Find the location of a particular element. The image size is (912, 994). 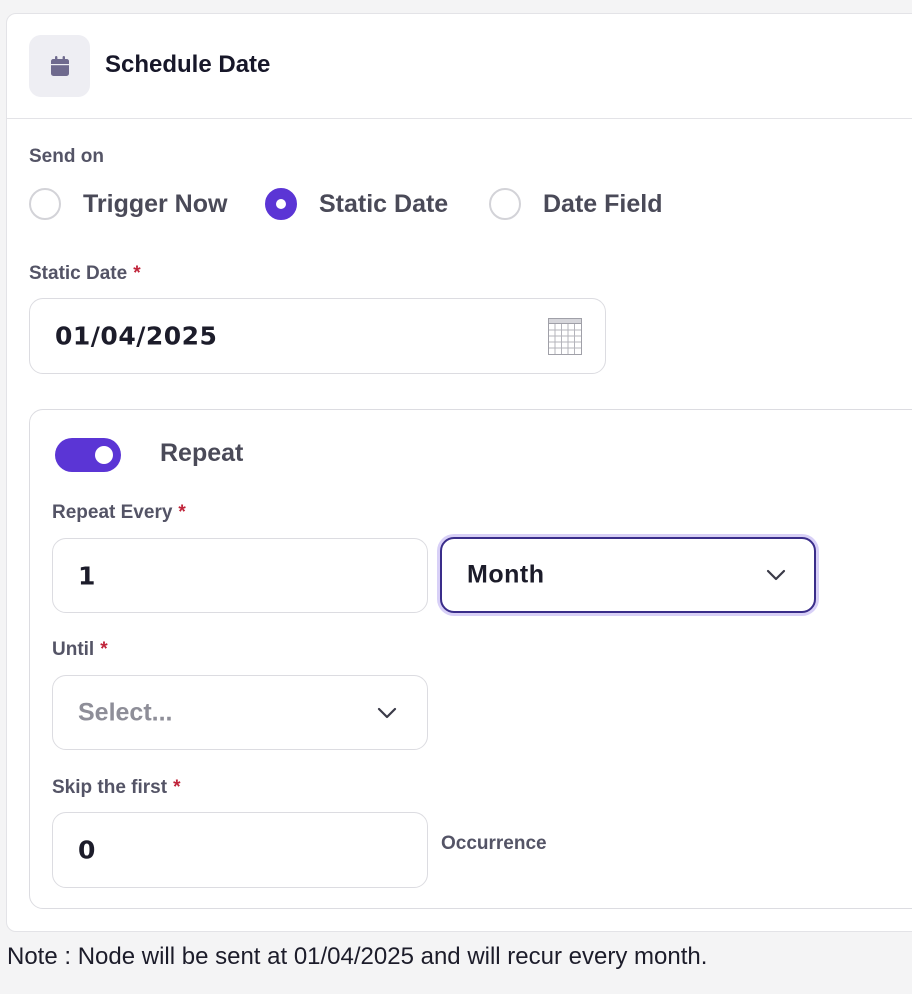

calendar-grid-icon is located at coordinates (565, 336).